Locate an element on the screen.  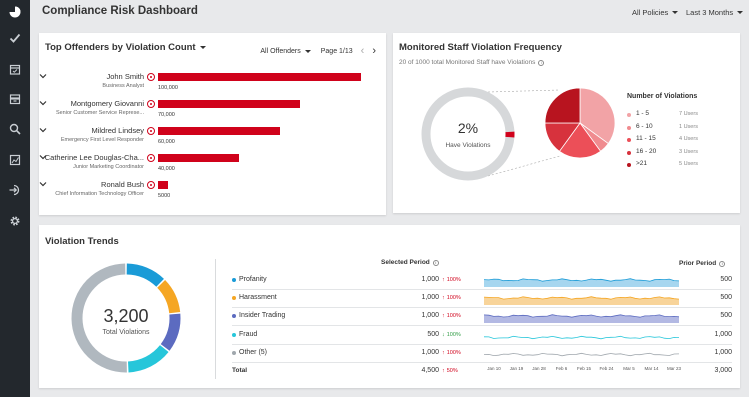
prev-page-icon: ‹ is located at coordinates (363, 51).